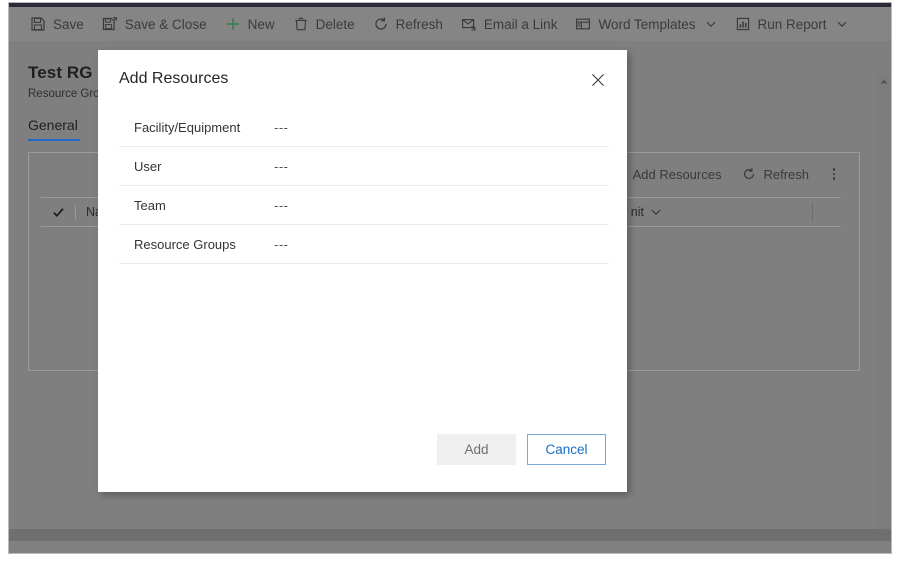 The height and width of the screenshot is (565, 900). I want to click on tab-general: General, so click(60, 129).